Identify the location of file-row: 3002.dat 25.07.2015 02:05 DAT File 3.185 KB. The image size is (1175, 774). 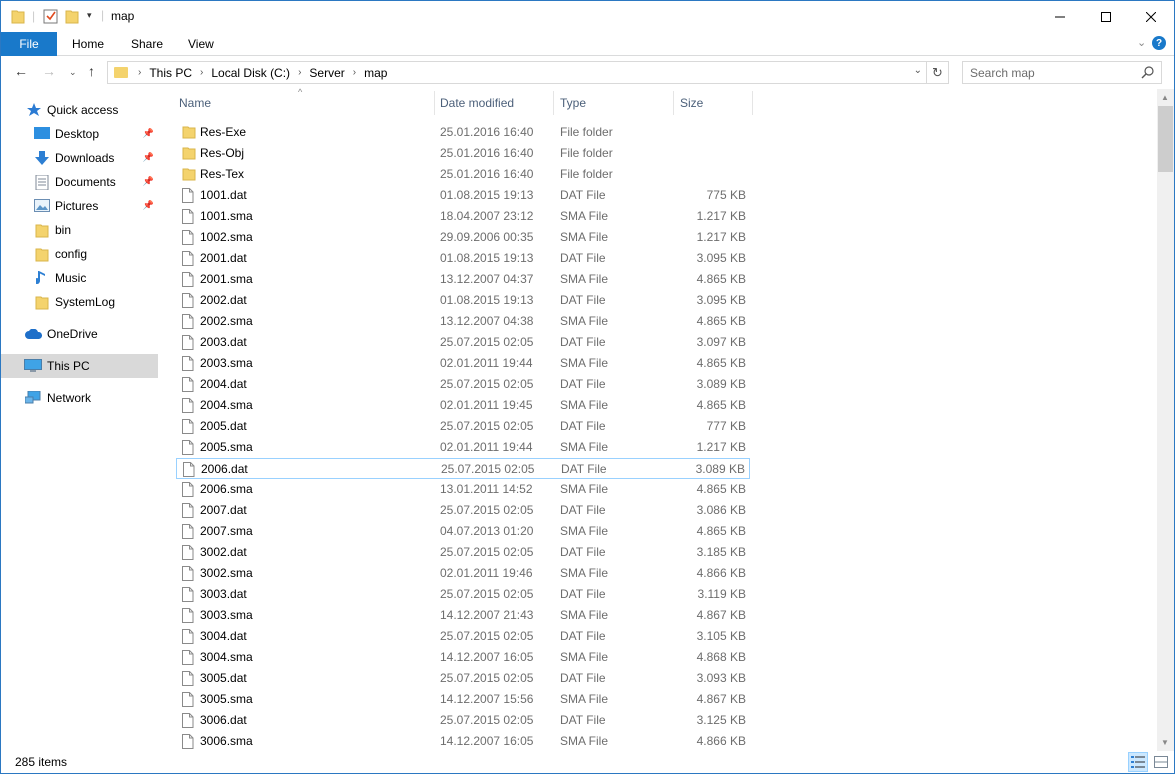
(463, 552).